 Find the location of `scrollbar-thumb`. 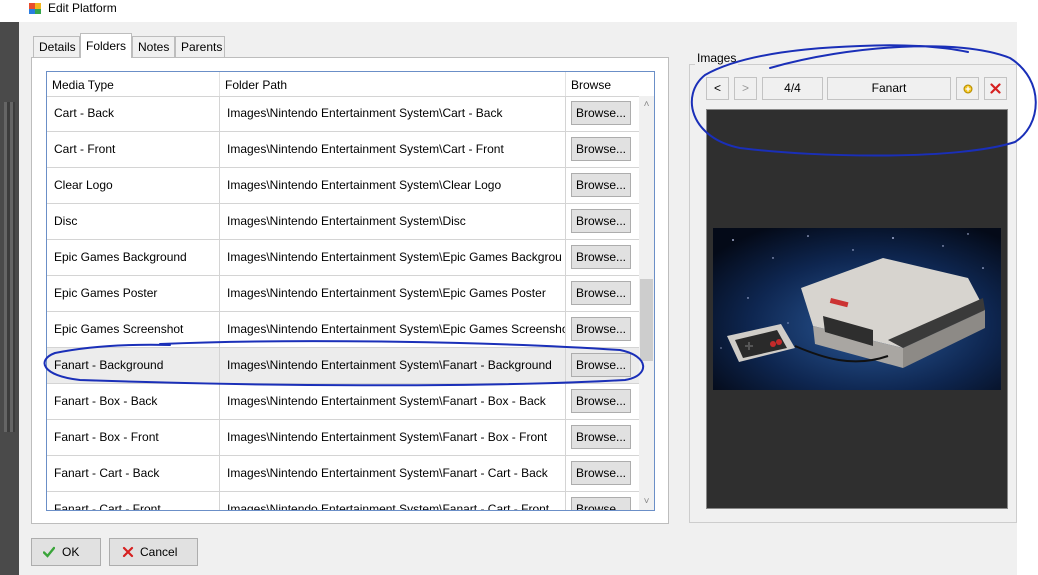

scrollbar-thumb is located at coordinates (646, 320).